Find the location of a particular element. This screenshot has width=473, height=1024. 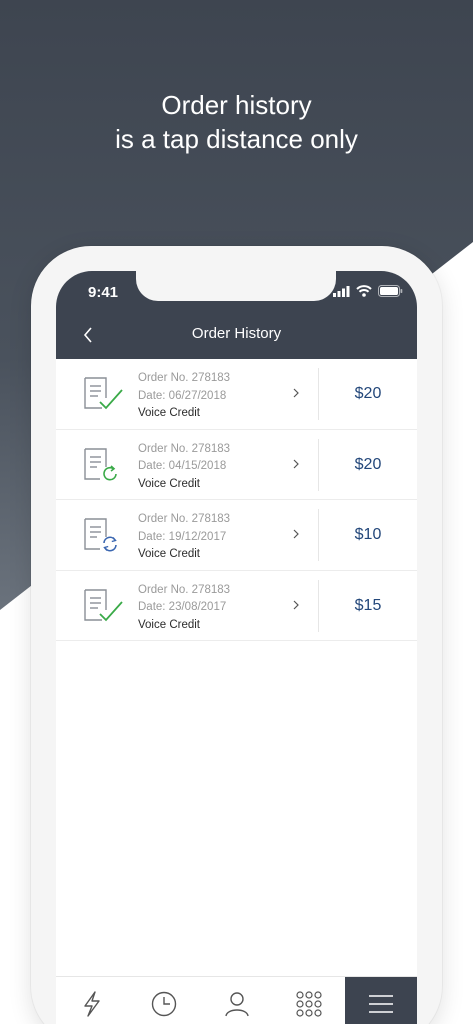

tab-lightning is located at coordinates (92, 1000).